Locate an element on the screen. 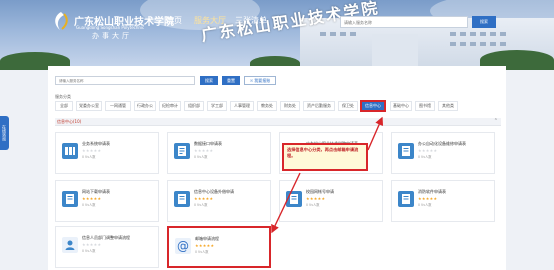 The height and width of the screenshot is (270, 554). nav-three-lists: 三张清单 is located at coordinates (251, 20).